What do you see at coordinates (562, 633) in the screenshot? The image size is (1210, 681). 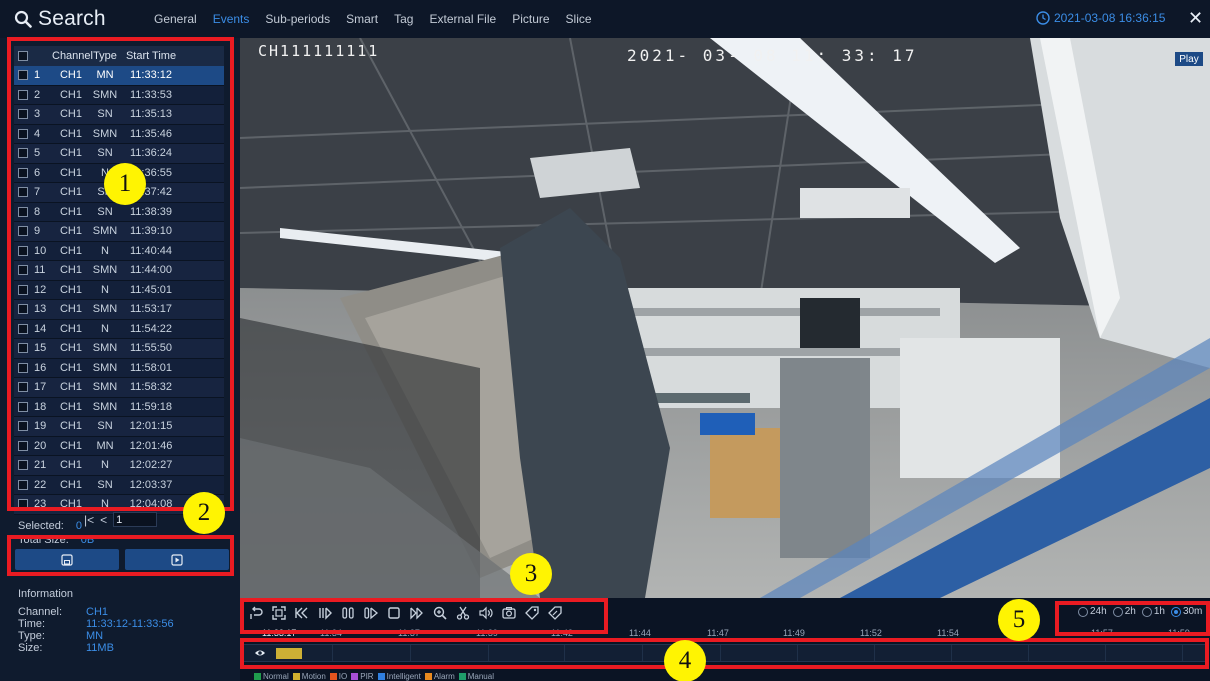 I see `tick-label: 11:42` at bounding box center [562, 633].